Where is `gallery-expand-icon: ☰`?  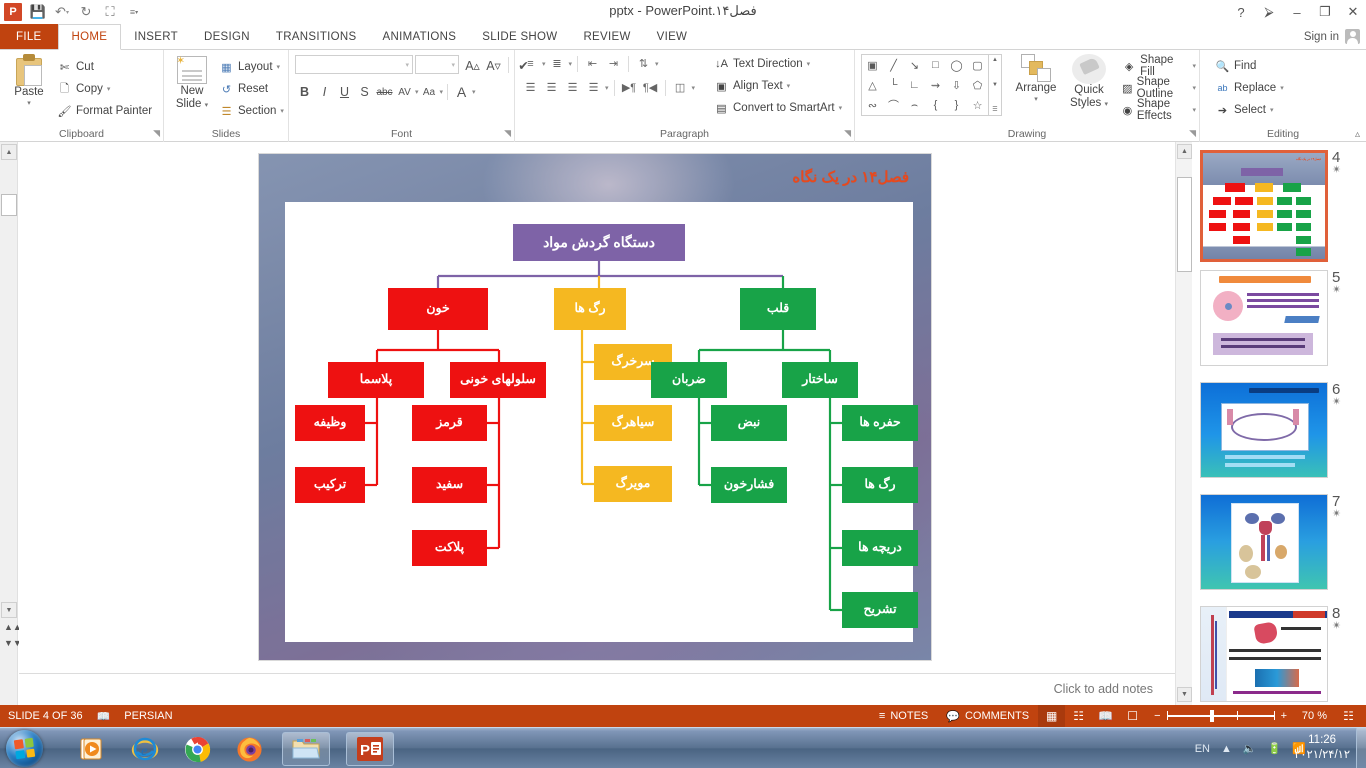
gallery-expand-icon: ☰ is located at coordinates (994, 109).